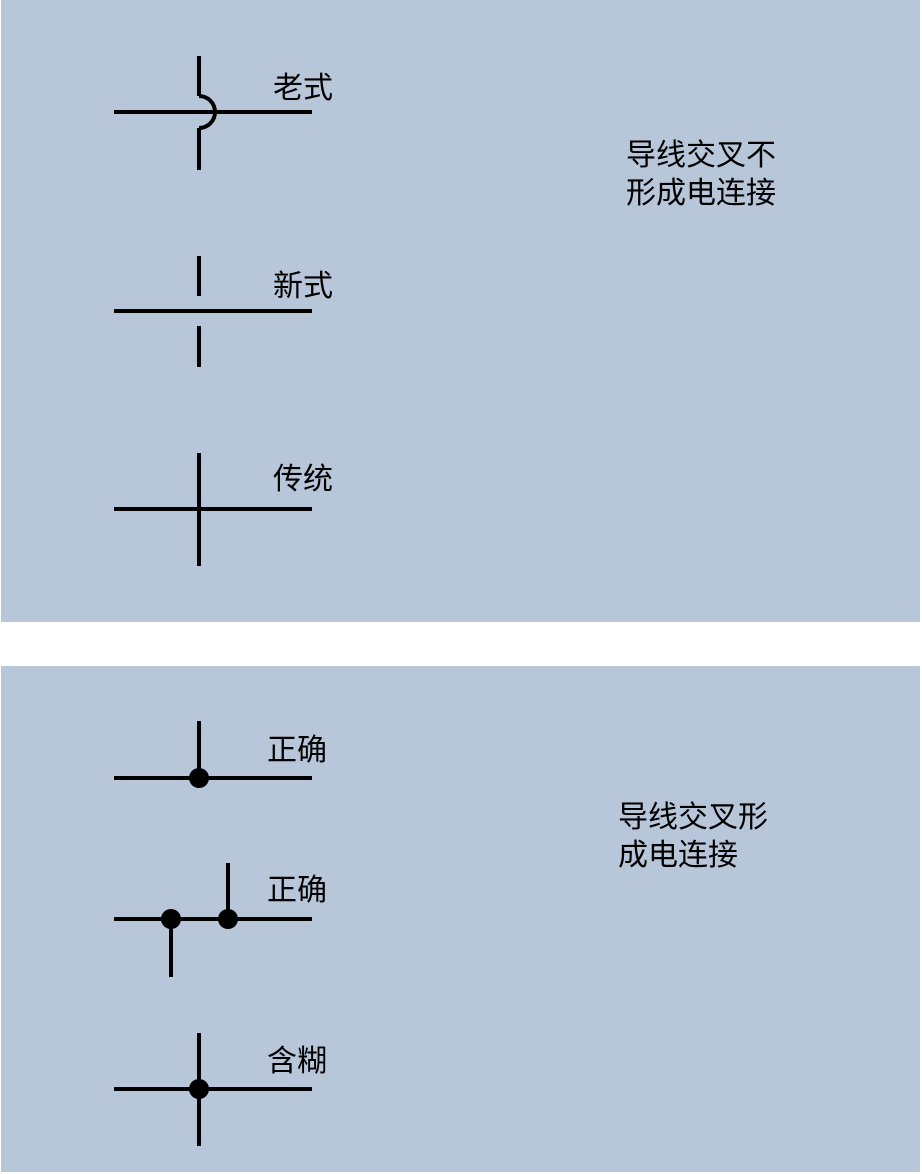 This screenshot has height=1174, width=922. What do you see at coordinates (171, 919) in the screenshot?
I see `double-tee-junction-dot-left` at bounding box center [171, 919].